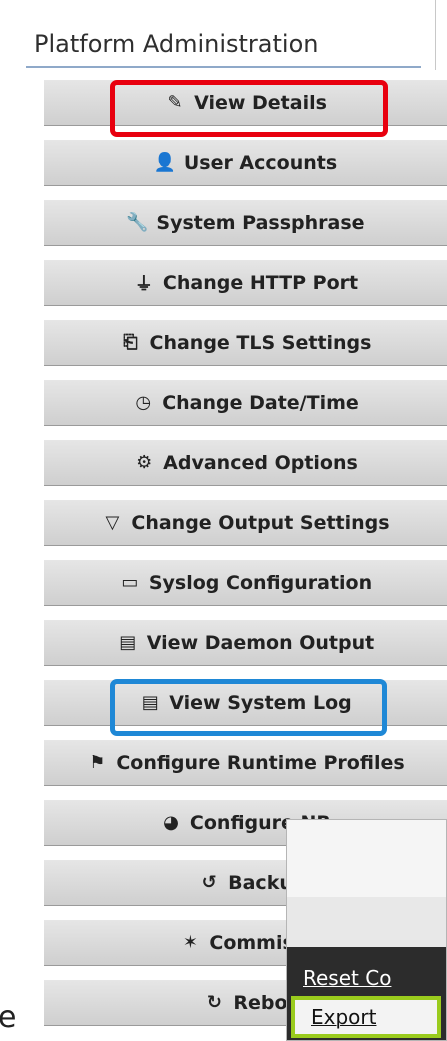 Image resolution: width=447 pixels, height=1041 pixels. What do you see at coordinates (128, 642) in the screenshot?
I see `document-icon: ▤` at bounding box center [128, 642].